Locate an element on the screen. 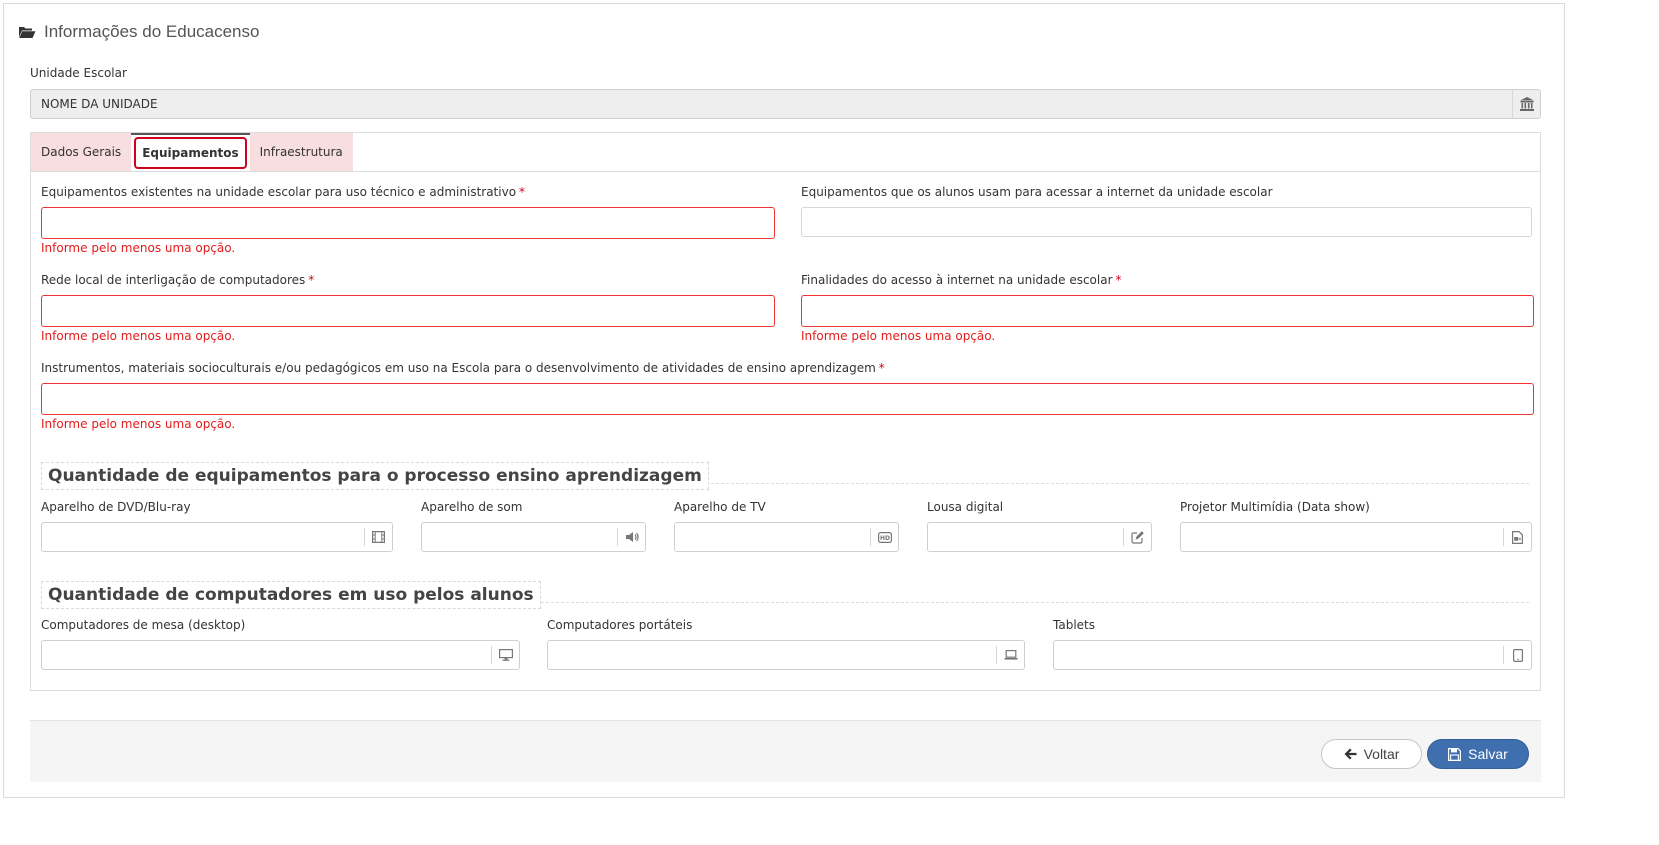 This screenshot has height=845, width=1659. tab-divider is located at coordinates (785, 171).